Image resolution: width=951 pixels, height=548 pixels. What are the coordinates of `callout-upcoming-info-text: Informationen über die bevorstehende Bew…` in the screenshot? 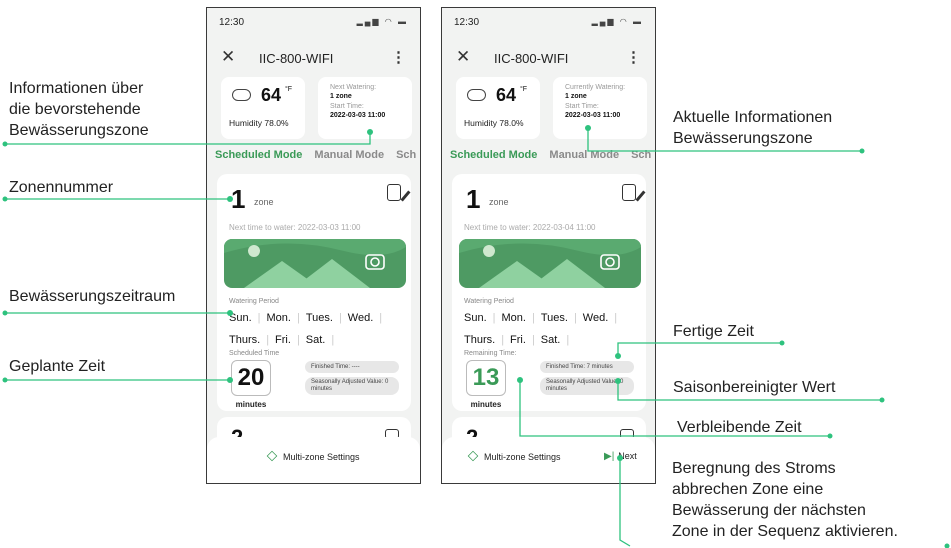 It's located at (79, 109).